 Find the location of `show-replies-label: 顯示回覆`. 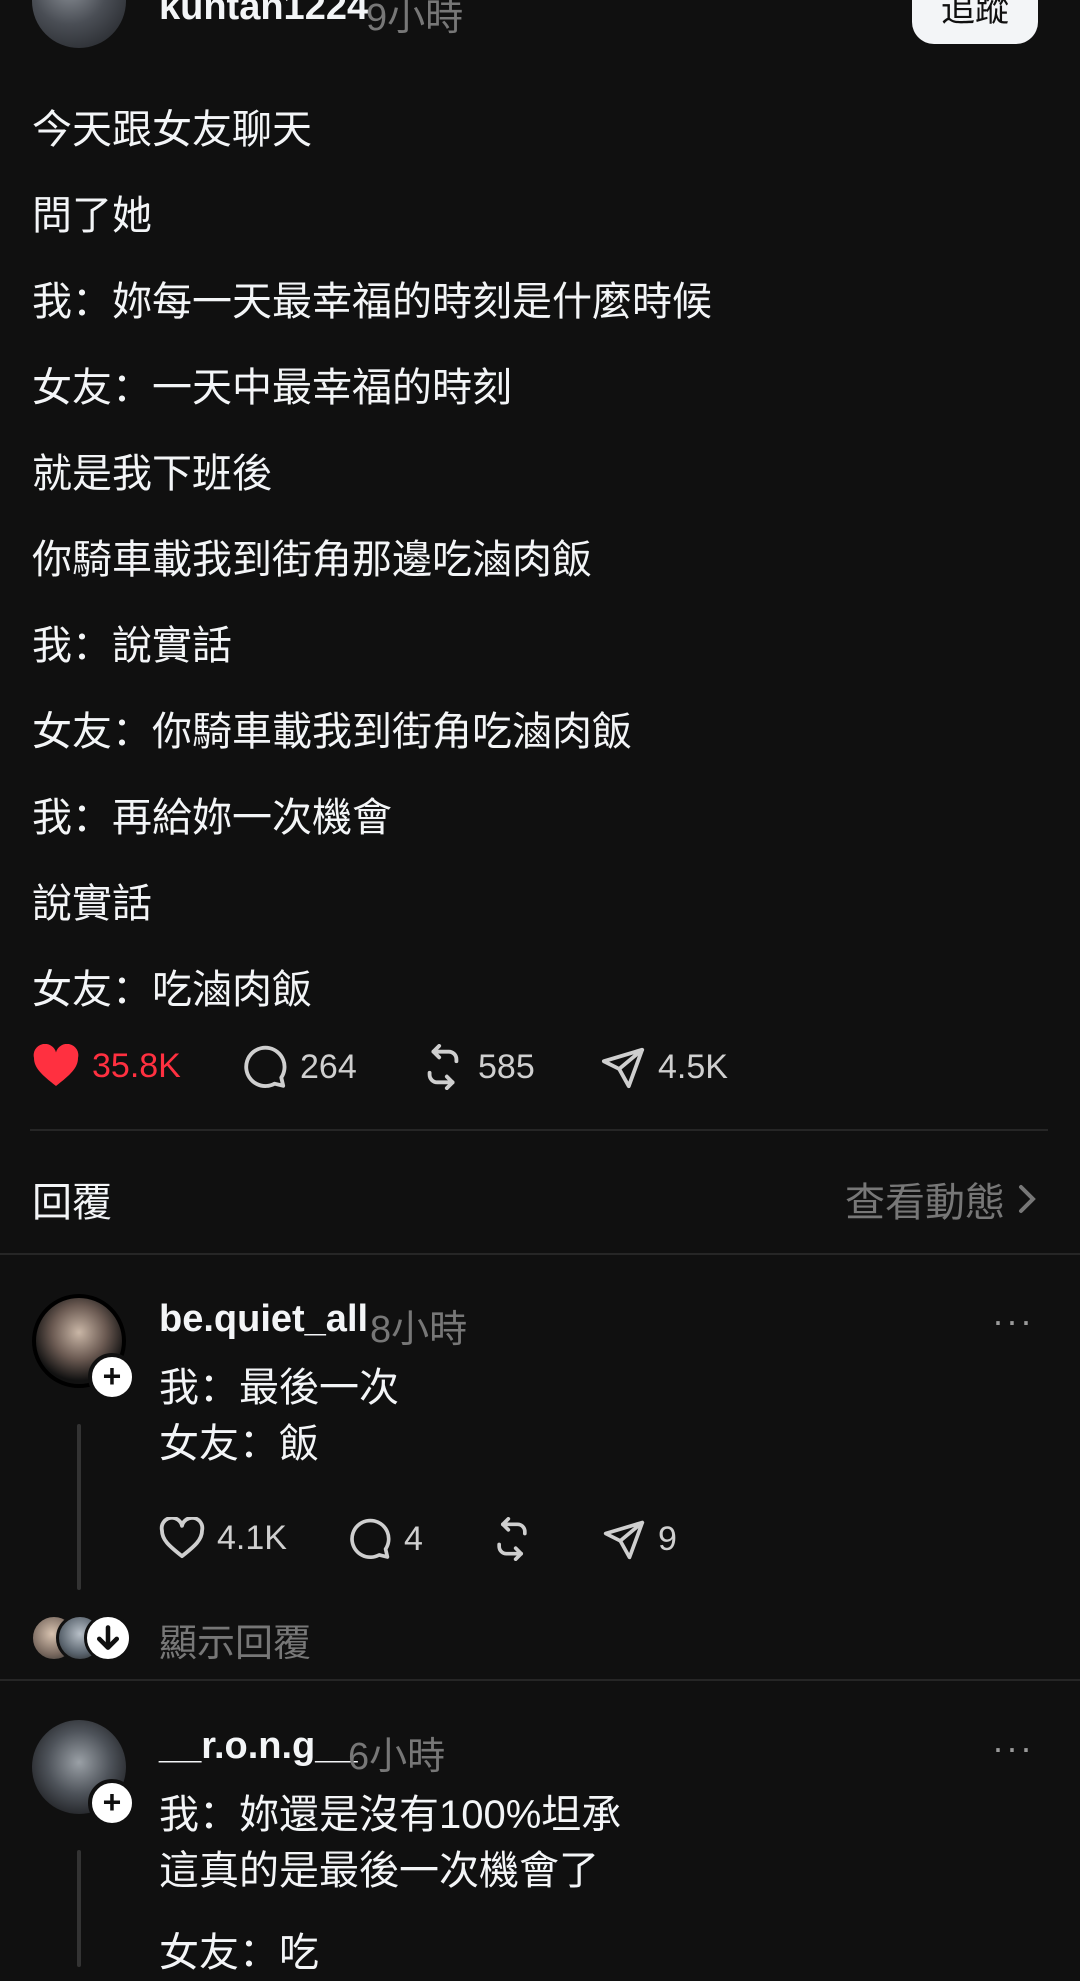

show-replies-label: 顯示回覆 is located at coordinates (235, 1644).